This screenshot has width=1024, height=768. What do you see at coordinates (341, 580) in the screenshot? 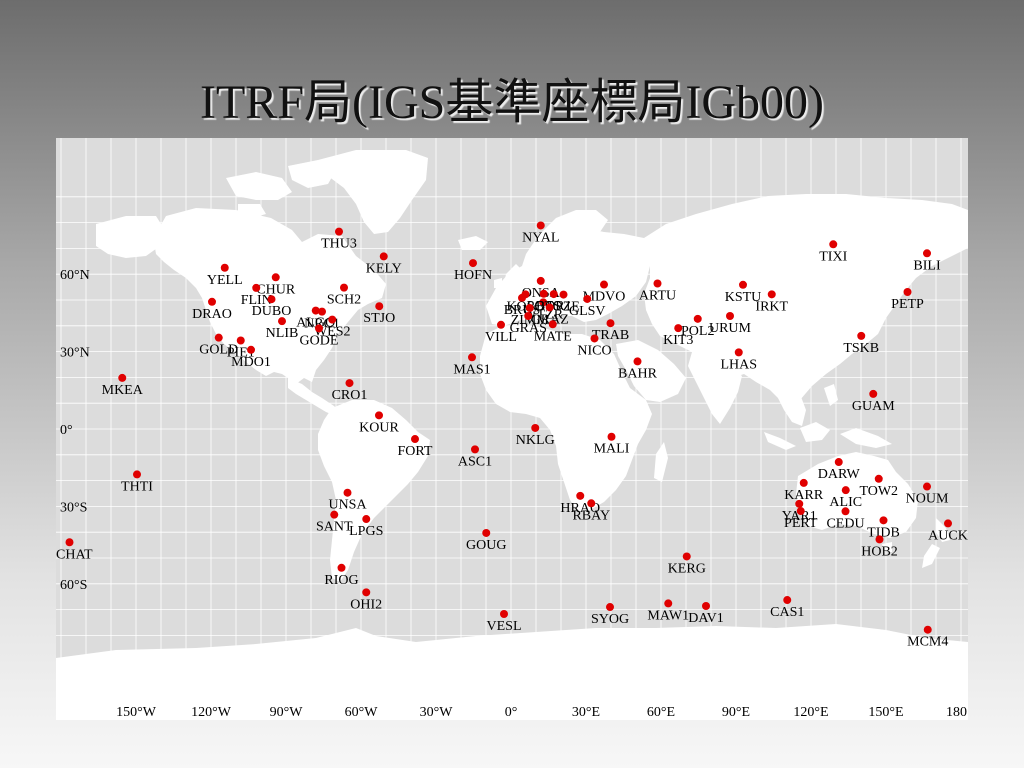
I see `station-label: RIOG` at bounding box center [341, 580].